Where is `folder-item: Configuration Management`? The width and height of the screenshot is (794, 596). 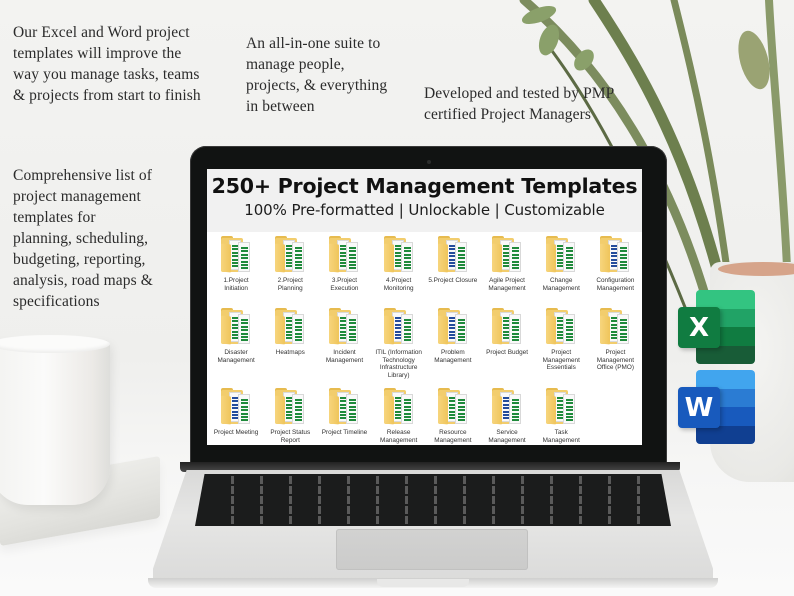 folder-item: Configuration Management is located at coordinates (615, 270).